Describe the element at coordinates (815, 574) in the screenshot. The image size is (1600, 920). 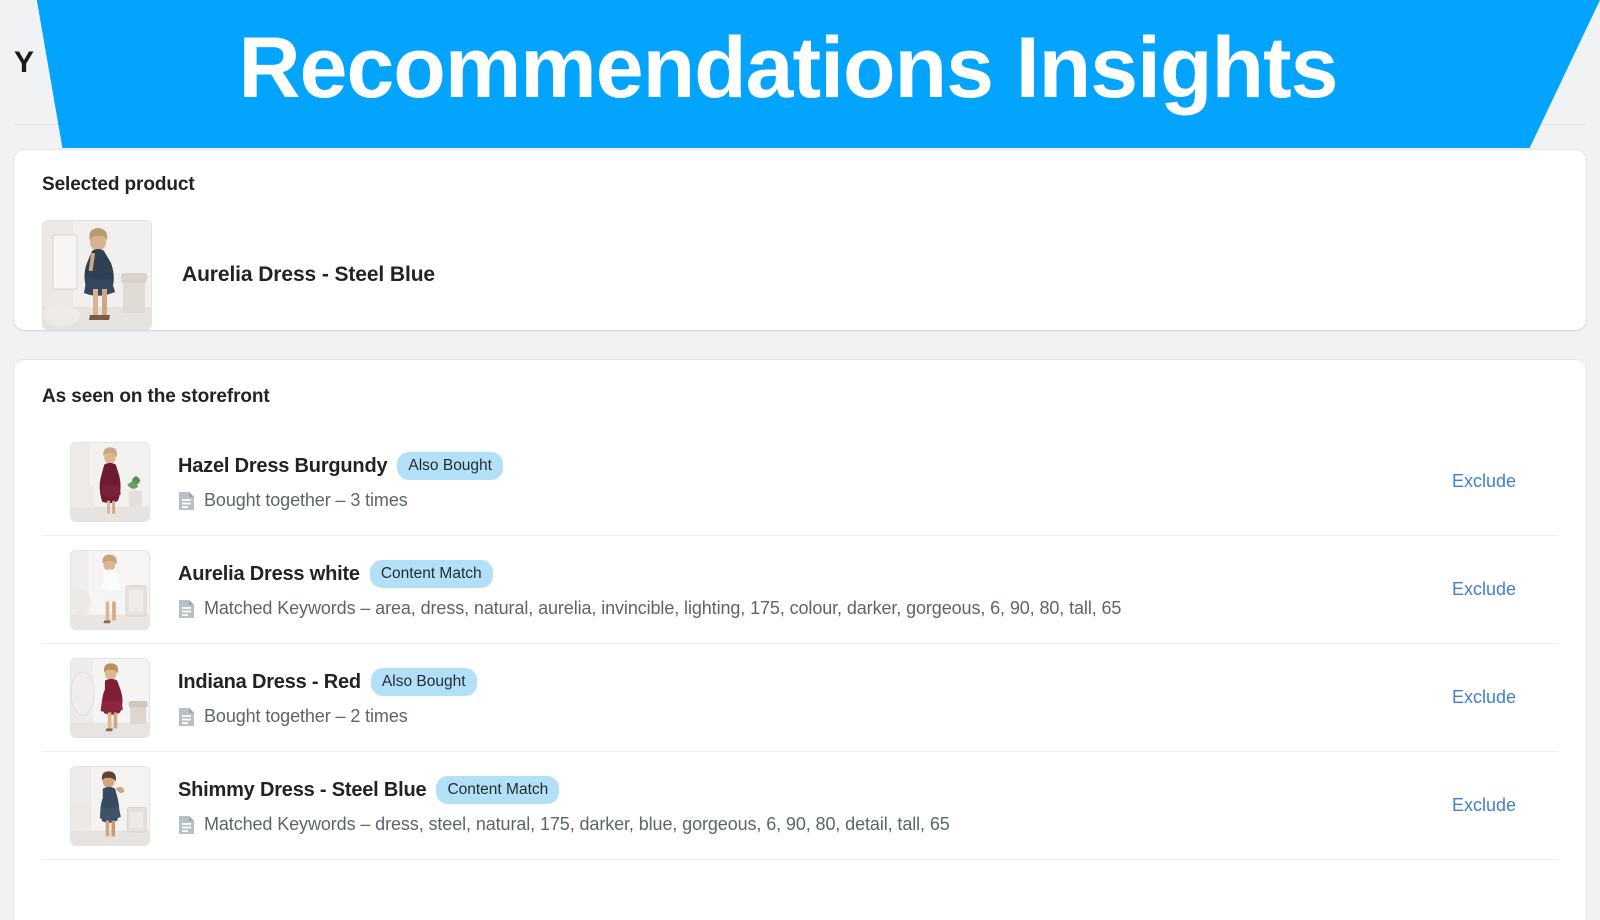
I see `product-title-line: Aurelia Dress white Content Match` at that location.